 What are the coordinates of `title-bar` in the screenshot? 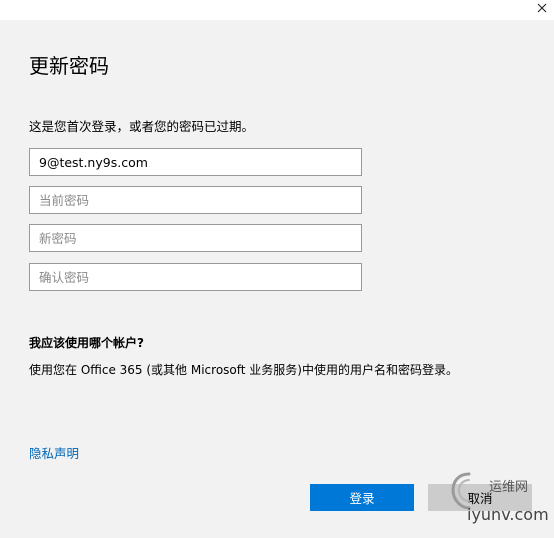 It's located at (277, 10).